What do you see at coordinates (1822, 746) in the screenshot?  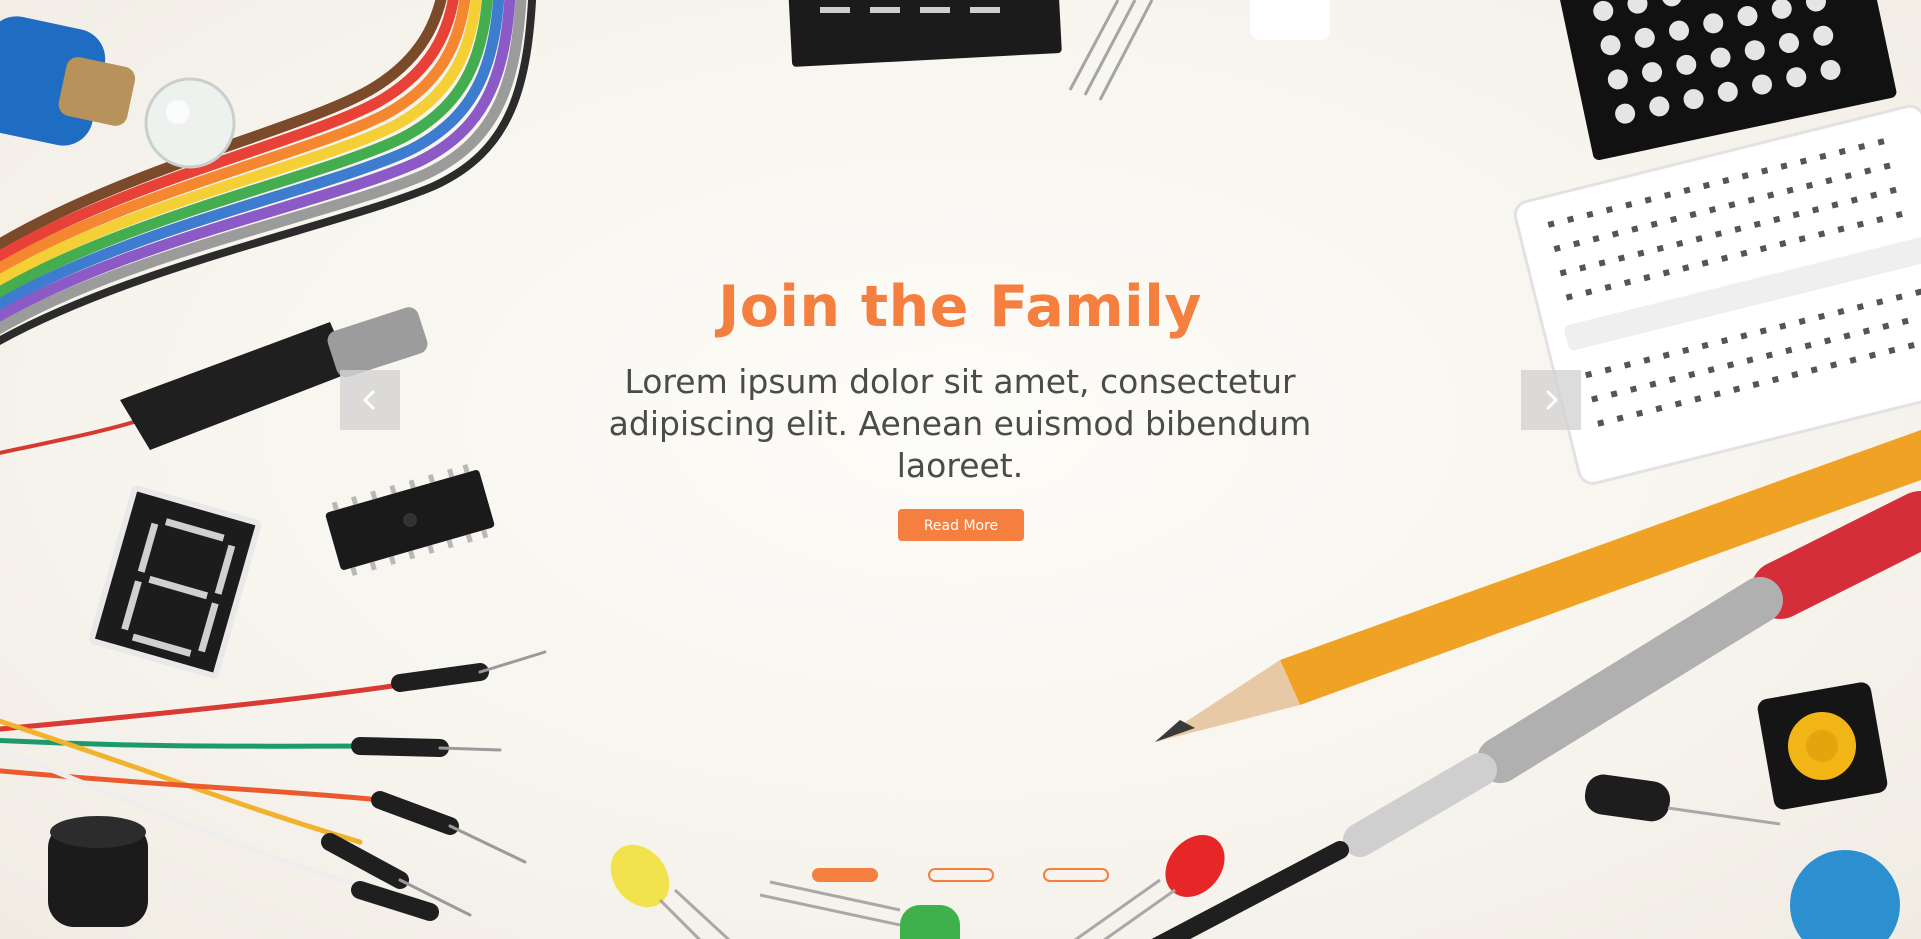 I see `push-button-image` at bounding box center [1822, 746].